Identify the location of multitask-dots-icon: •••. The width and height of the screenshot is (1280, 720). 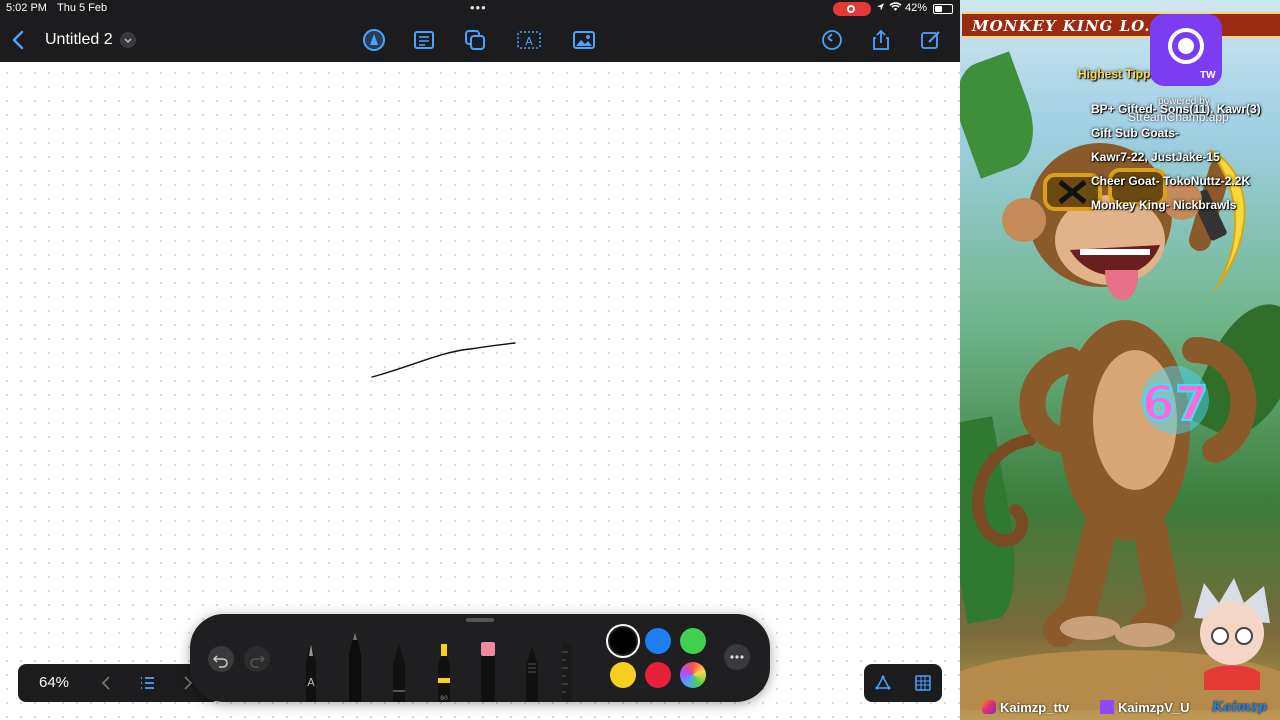
(478, 7).